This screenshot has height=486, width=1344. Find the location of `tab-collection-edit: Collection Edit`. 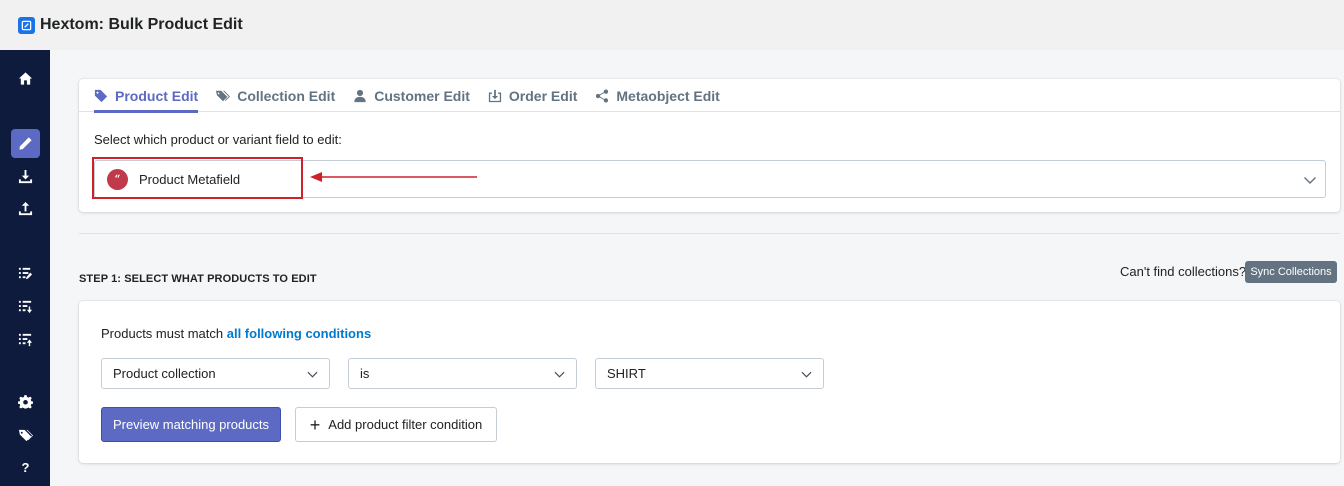

tab-collection-edit: Collection Edit is located at coordinates (279, 95).